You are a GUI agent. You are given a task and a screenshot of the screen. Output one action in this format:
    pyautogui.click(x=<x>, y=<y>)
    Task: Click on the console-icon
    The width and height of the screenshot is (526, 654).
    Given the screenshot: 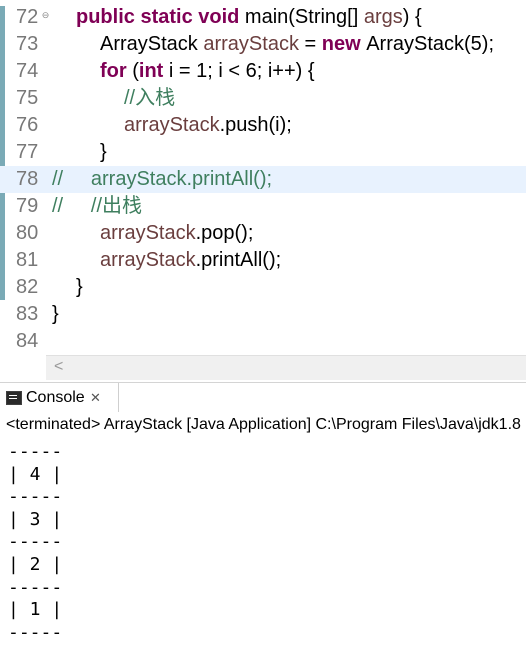 What is the action you would take?
    pyautogui.click(x=14, y=398)
    